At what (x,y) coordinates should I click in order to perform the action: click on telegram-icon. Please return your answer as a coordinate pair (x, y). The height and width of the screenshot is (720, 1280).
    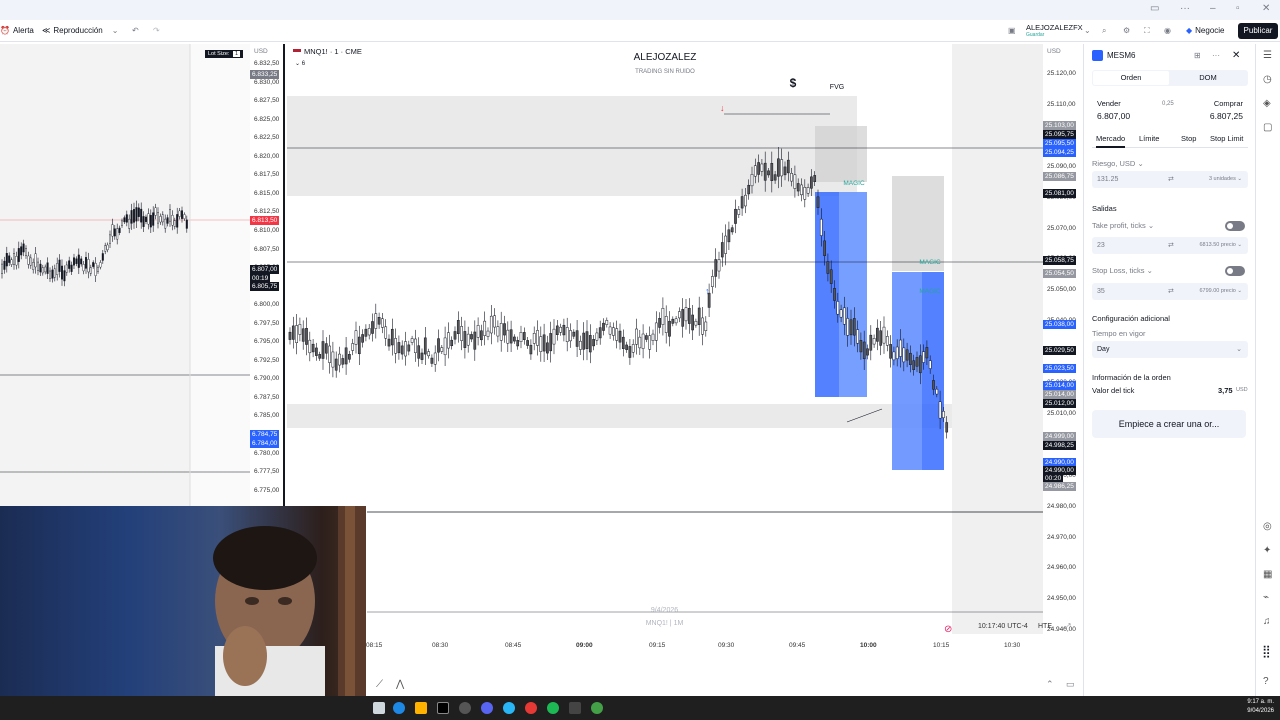
    Looking at the image, I should click on (509, 708).